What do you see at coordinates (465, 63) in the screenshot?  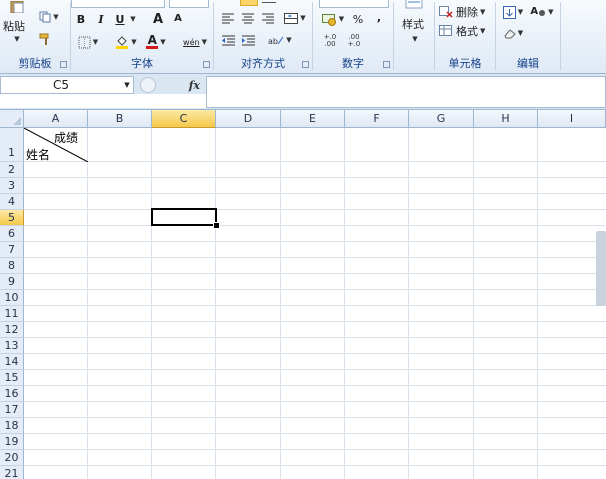 I see `cells-group-label: 单元格` at bounding box center [465, 63].